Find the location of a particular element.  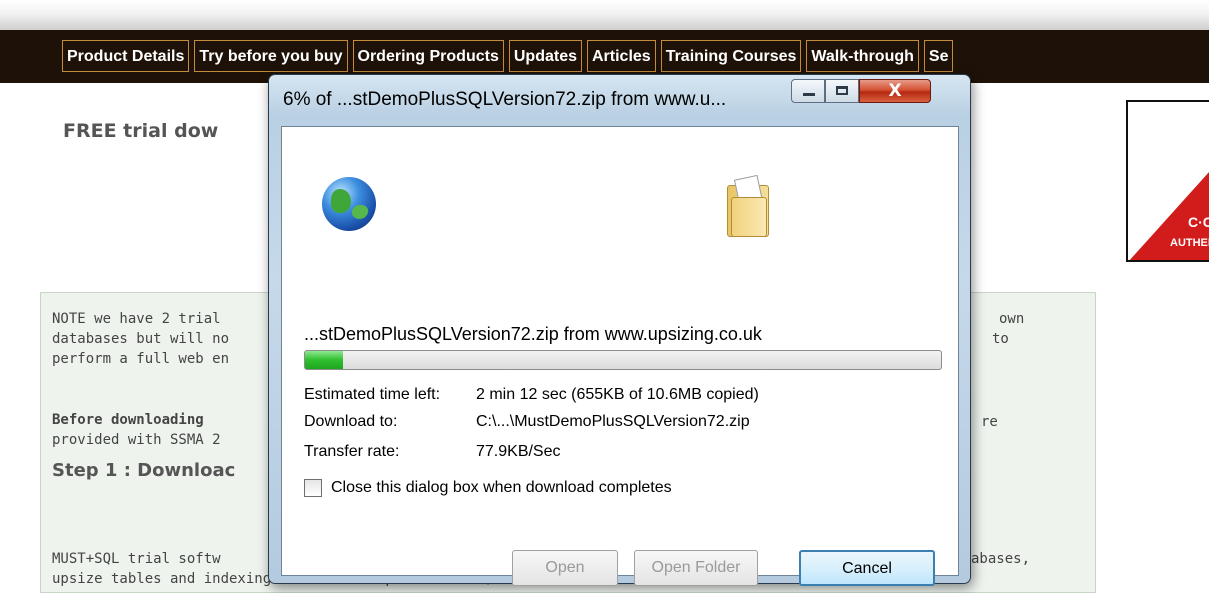

maximize-button is located at coordinates (842, 91).